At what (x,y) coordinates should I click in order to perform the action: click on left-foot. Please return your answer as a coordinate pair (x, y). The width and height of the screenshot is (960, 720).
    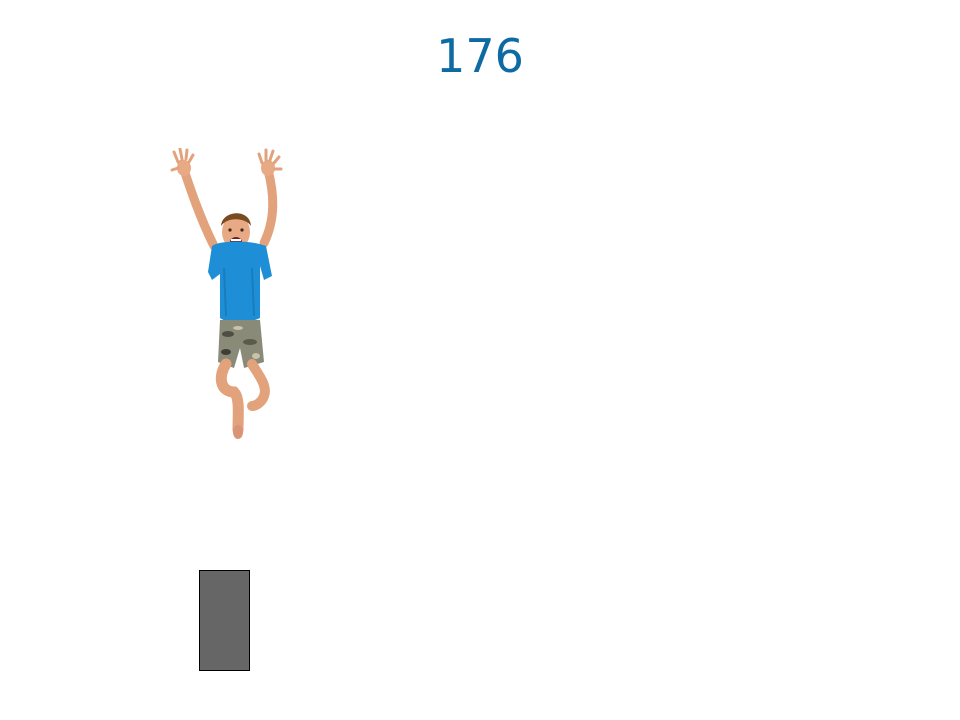
    Looking at the image, I should click on (238, 432).